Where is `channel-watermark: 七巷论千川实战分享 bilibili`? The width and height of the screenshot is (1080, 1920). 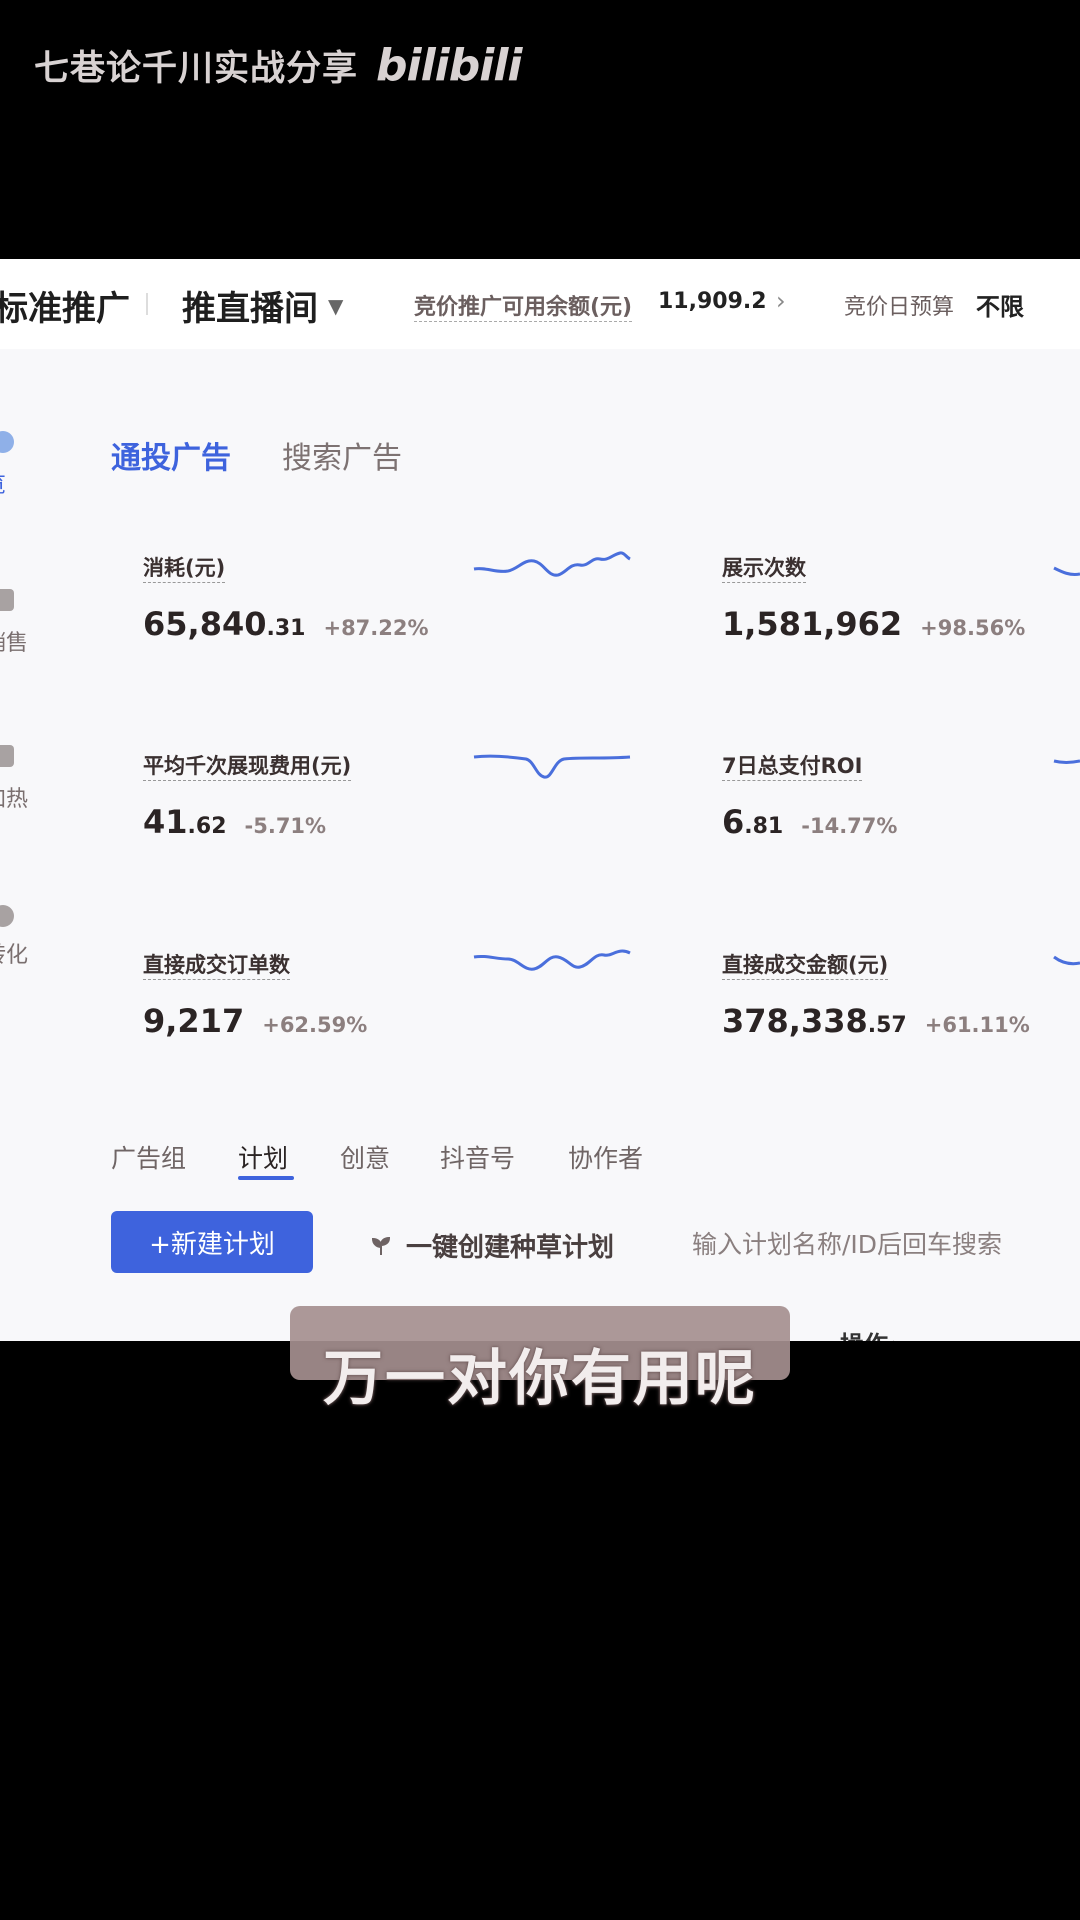
channel-watermark: 七巷论千川实战分享 bilibili is located at coordinates (278, 65).